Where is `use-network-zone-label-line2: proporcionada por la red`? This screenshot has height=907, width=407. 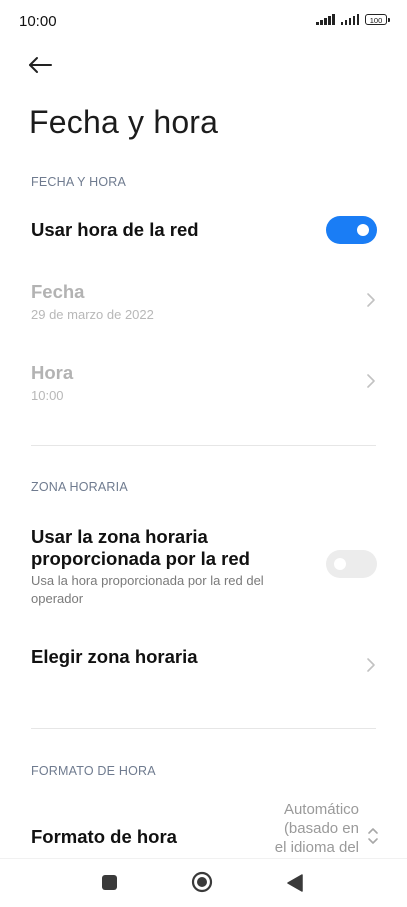
use-network-zone-label-line2: proporcionada por la red is located at coordinates (140, 558).